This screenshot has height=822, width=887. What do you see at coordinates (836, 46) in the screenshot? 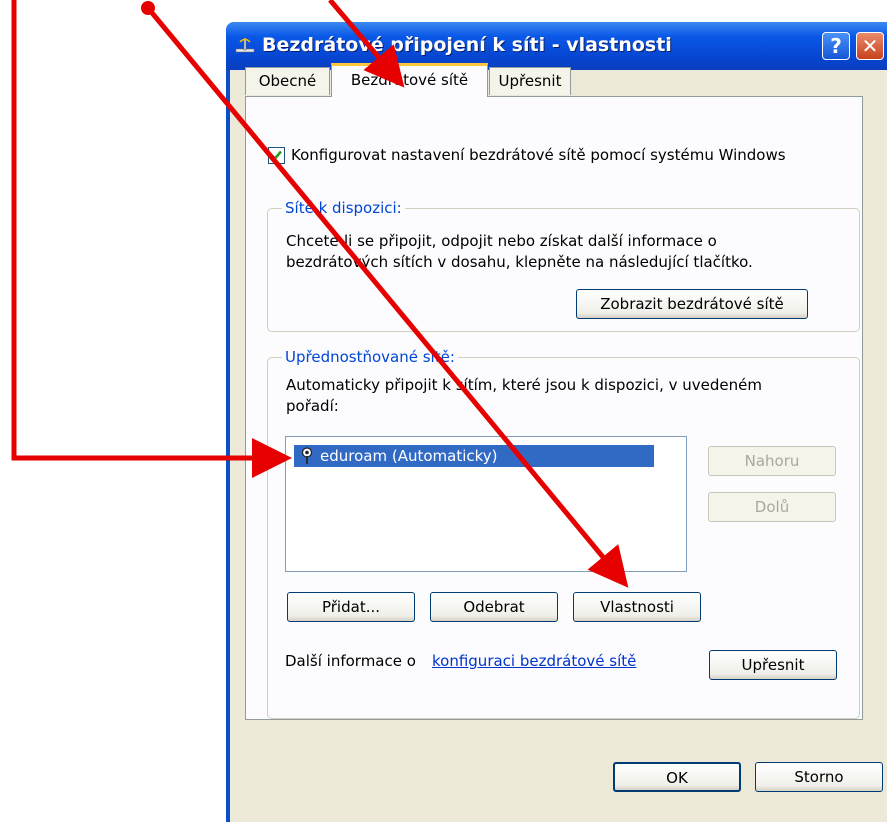
I see `help-button: ?` at bounding box center [836, 46].